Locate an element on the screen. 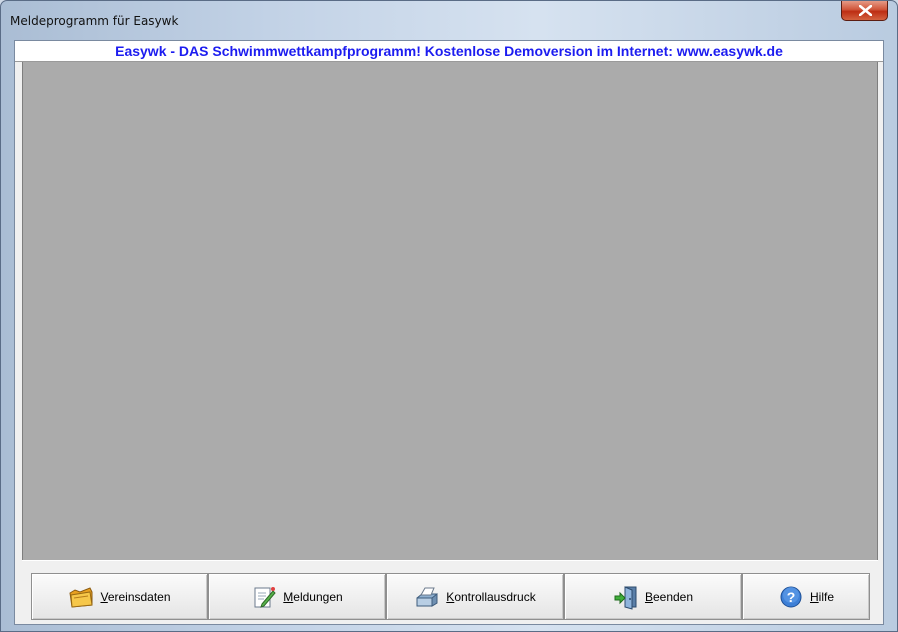  beenden-label: Beenden is located at coordinates (669, 596).